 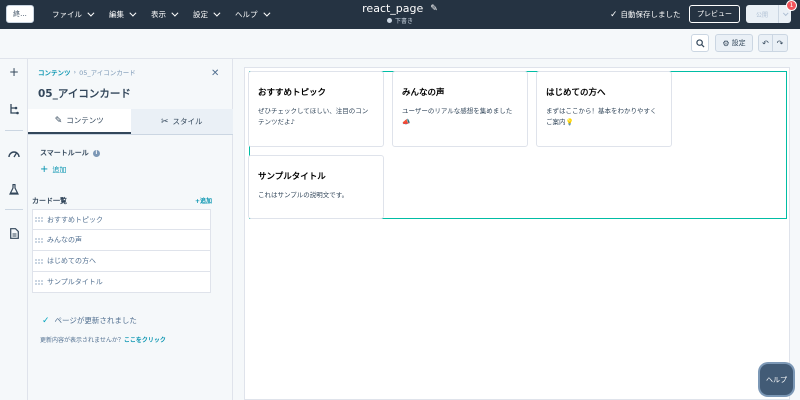 What do you see at coordinates (79, 121) in the screenshot?
I see `tab-content: ✎ コンテンツ` at bounding box center [79, 121].